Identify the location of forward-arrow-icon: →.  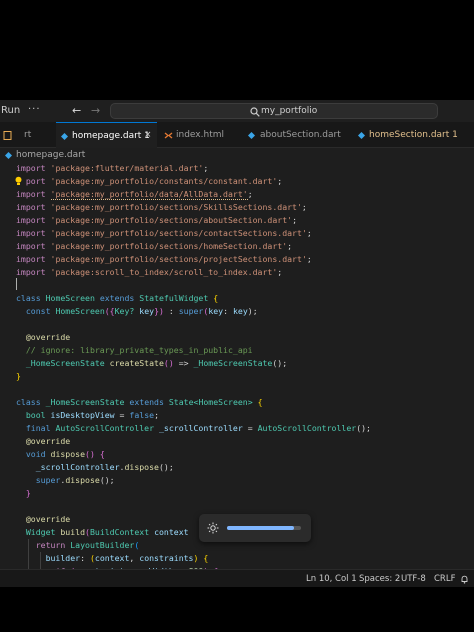
(95, 110).